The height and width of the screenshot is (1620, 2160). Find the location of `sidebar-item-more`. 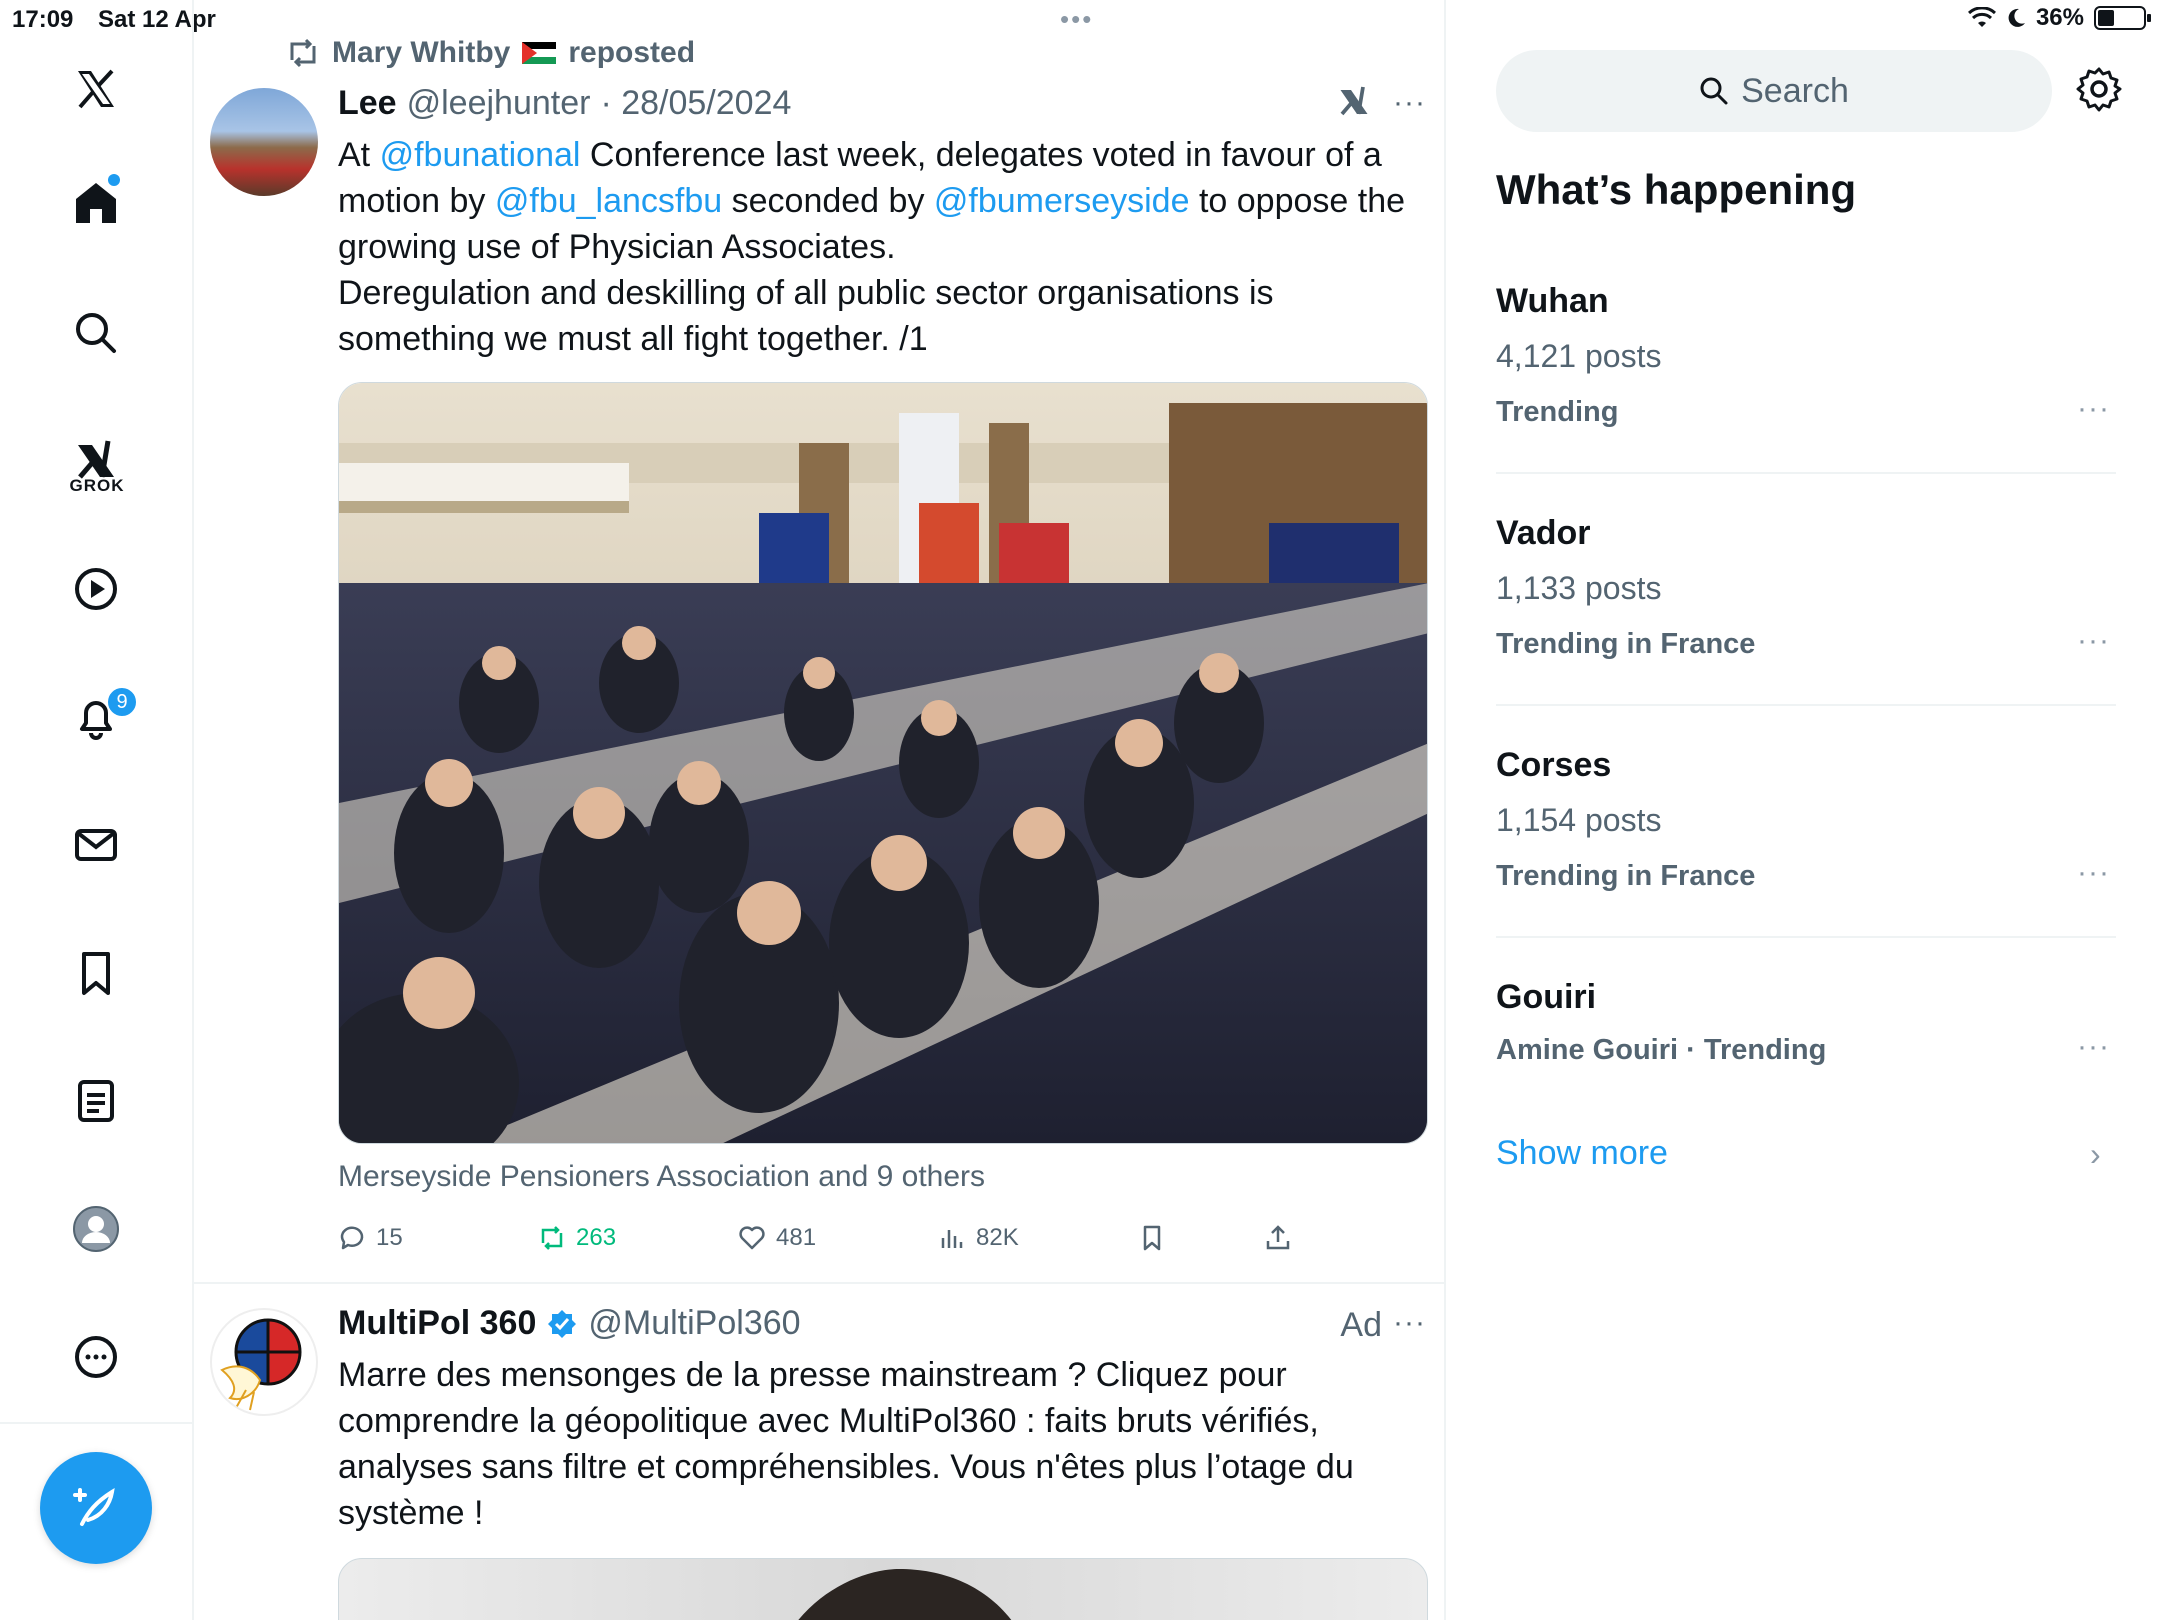

sidebar-item-more is located at coordinates (96, 1357).